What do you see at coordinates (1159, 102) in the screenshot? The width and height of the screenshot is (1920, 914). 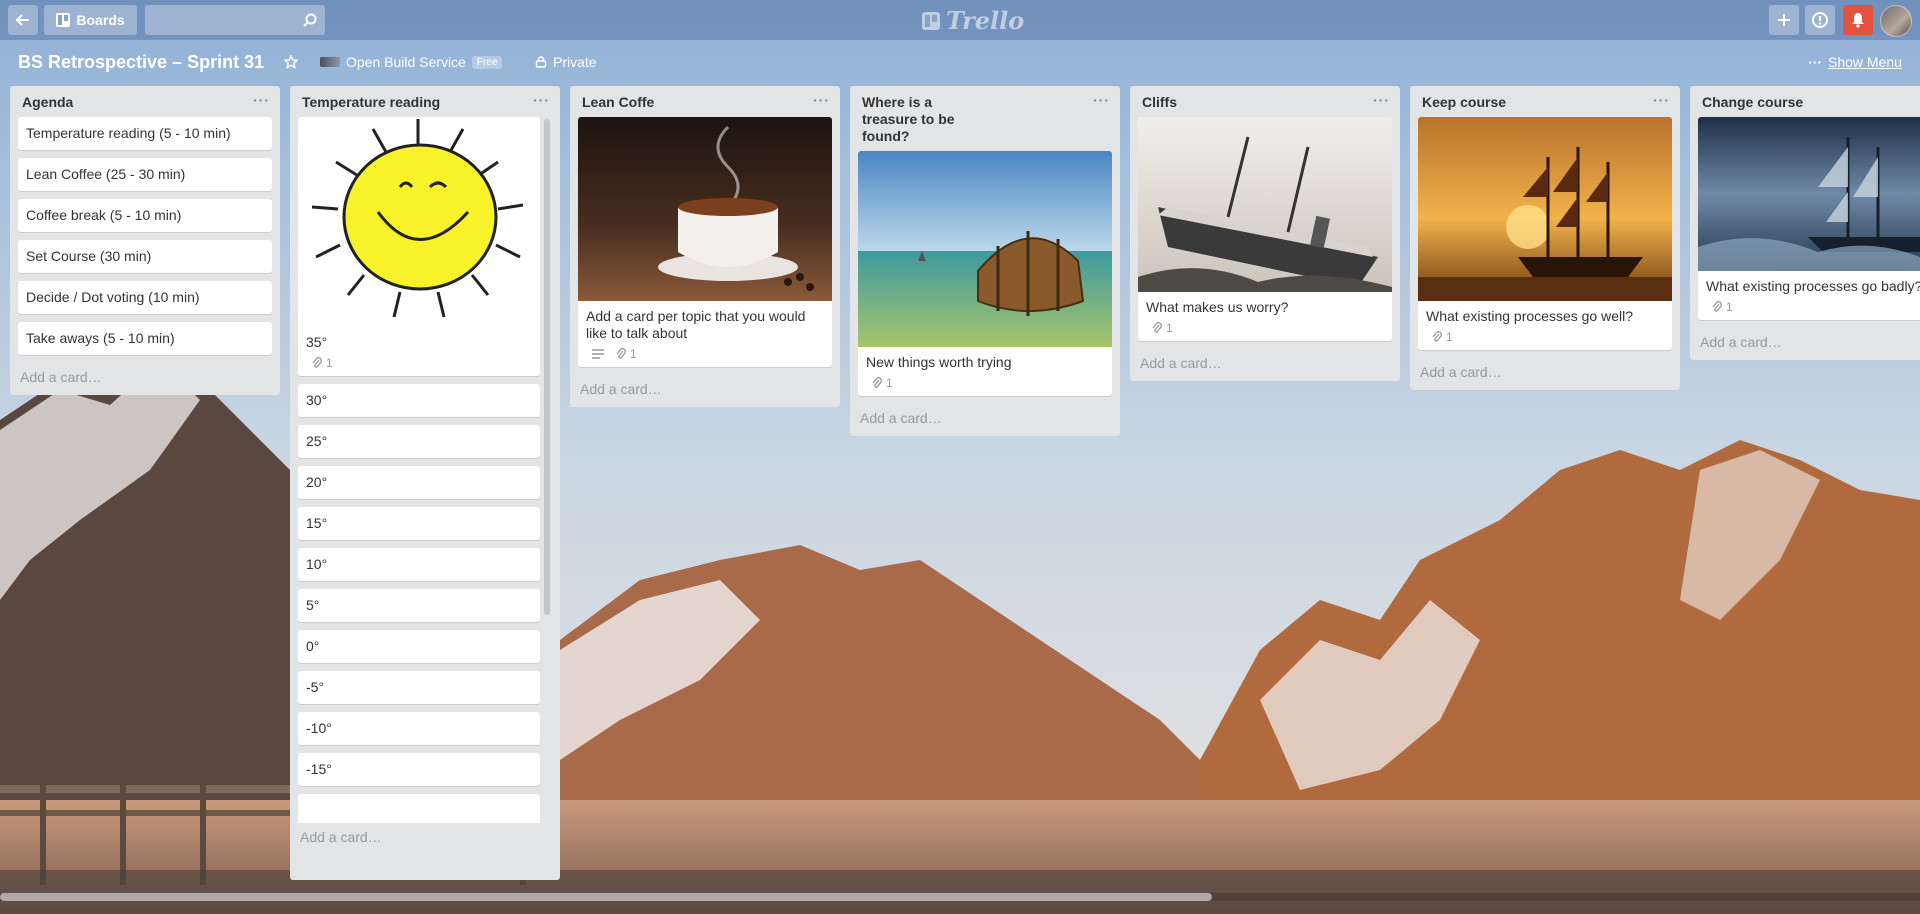 I see `list-title: Cliffs` at bounding box center [1159, 102].